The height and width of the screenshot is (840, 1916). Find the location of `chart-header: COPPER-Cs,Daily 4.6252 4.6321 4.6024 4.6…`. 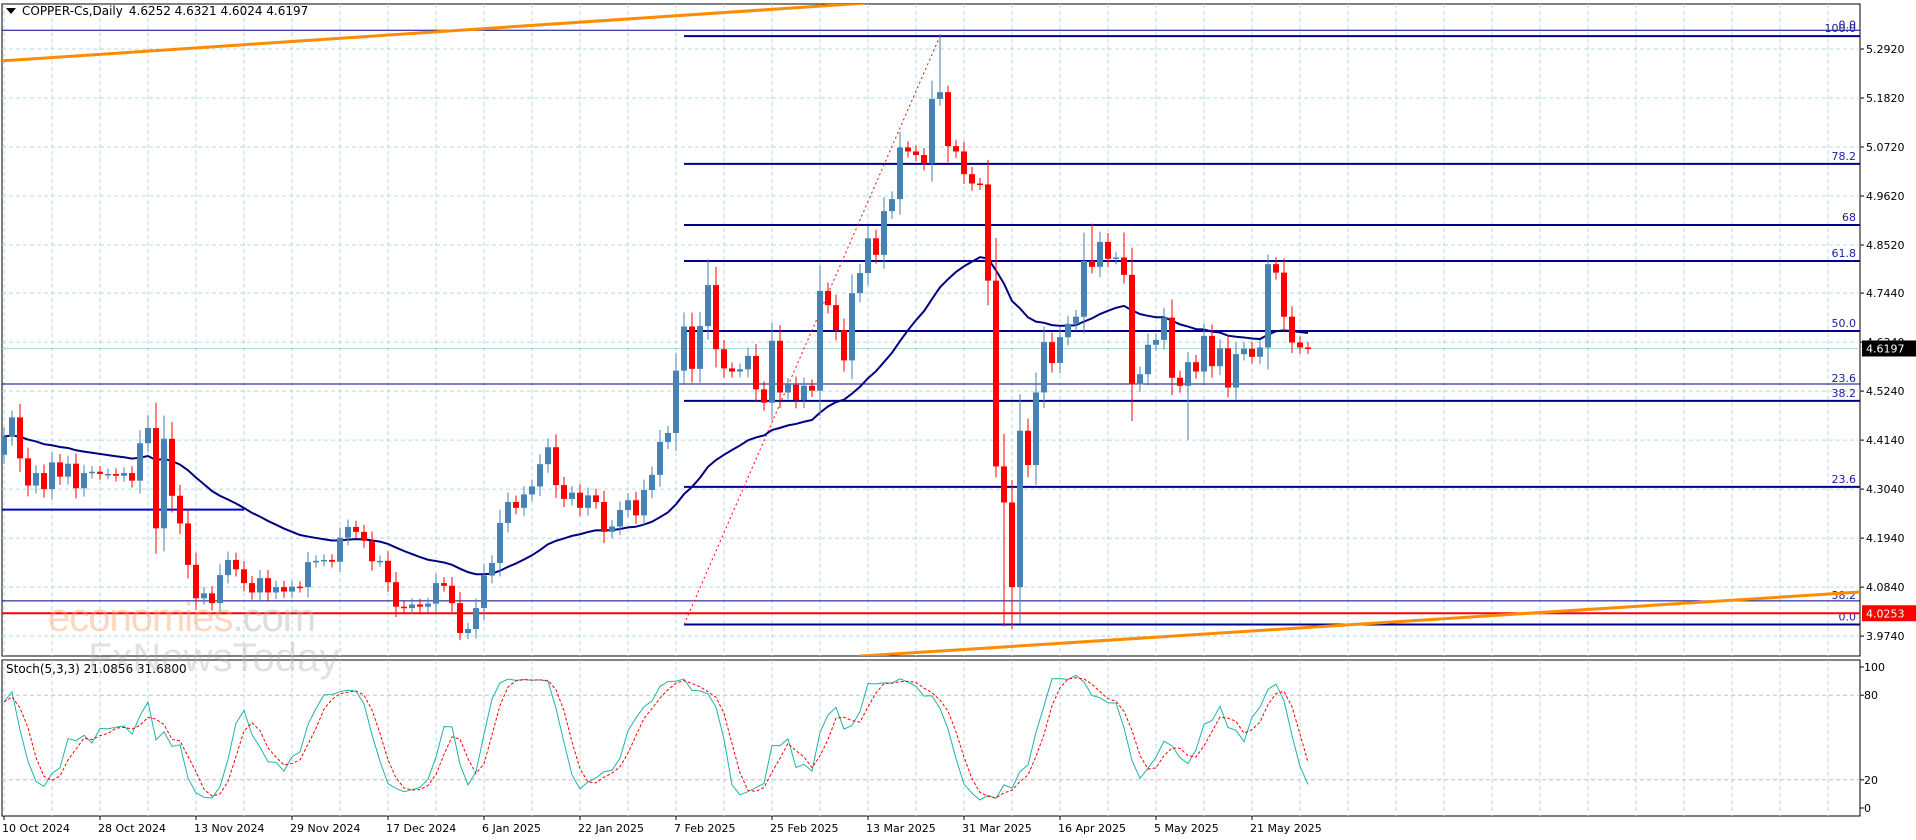

chart-header: COPPER-Cs,Daily 4.6252 4.6321 4.6024 4.6… is located at coordinates (157, 11).